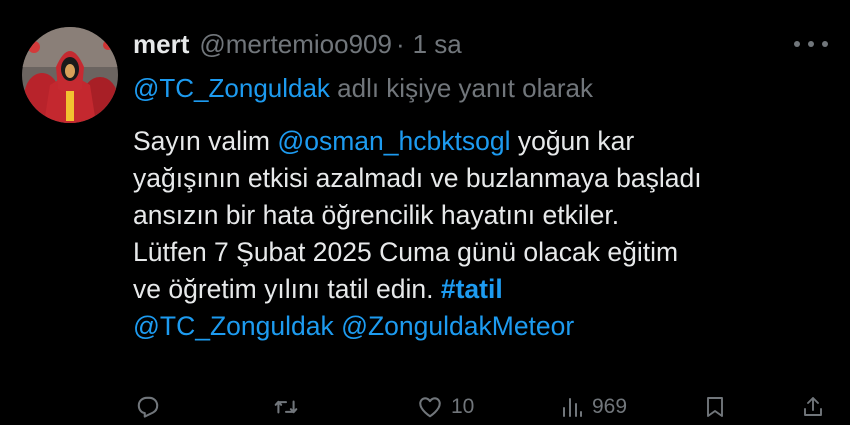  I want to click on reply-icon, so click(148, 407).